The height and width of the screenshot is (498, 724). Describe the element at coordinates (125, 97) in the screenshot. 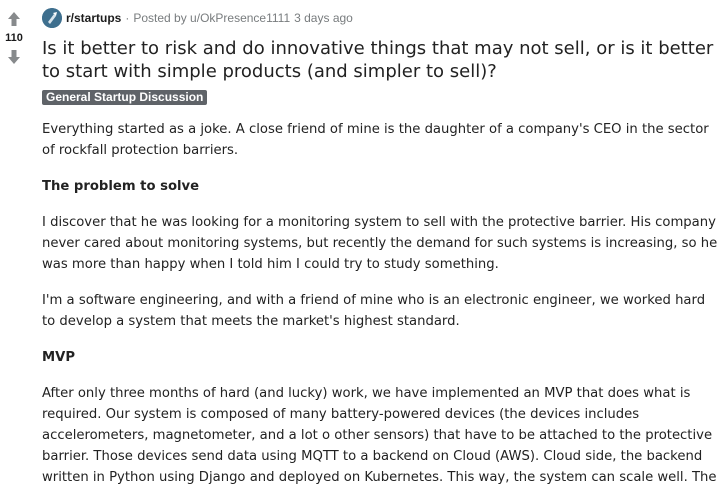

I see `post-flair: General Startup Discussion` at that location.